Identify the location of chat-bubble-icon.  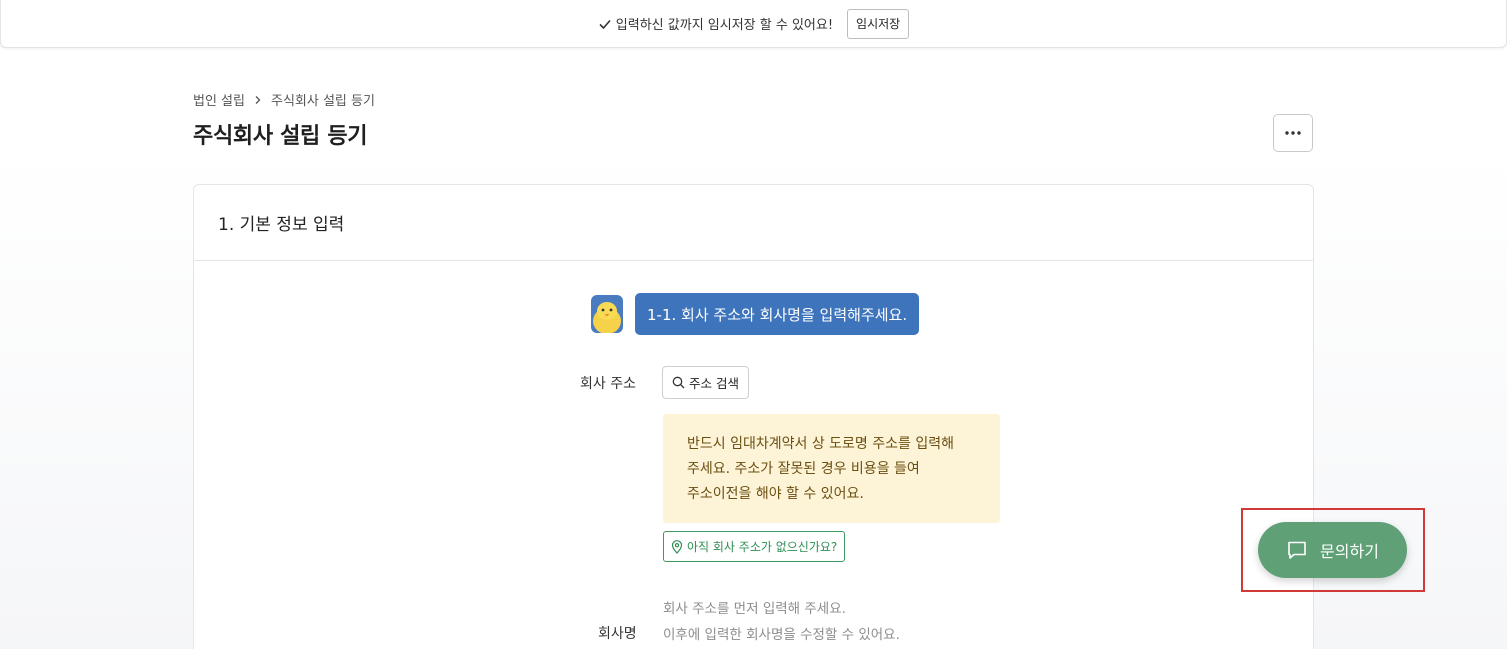
(1297, 550).